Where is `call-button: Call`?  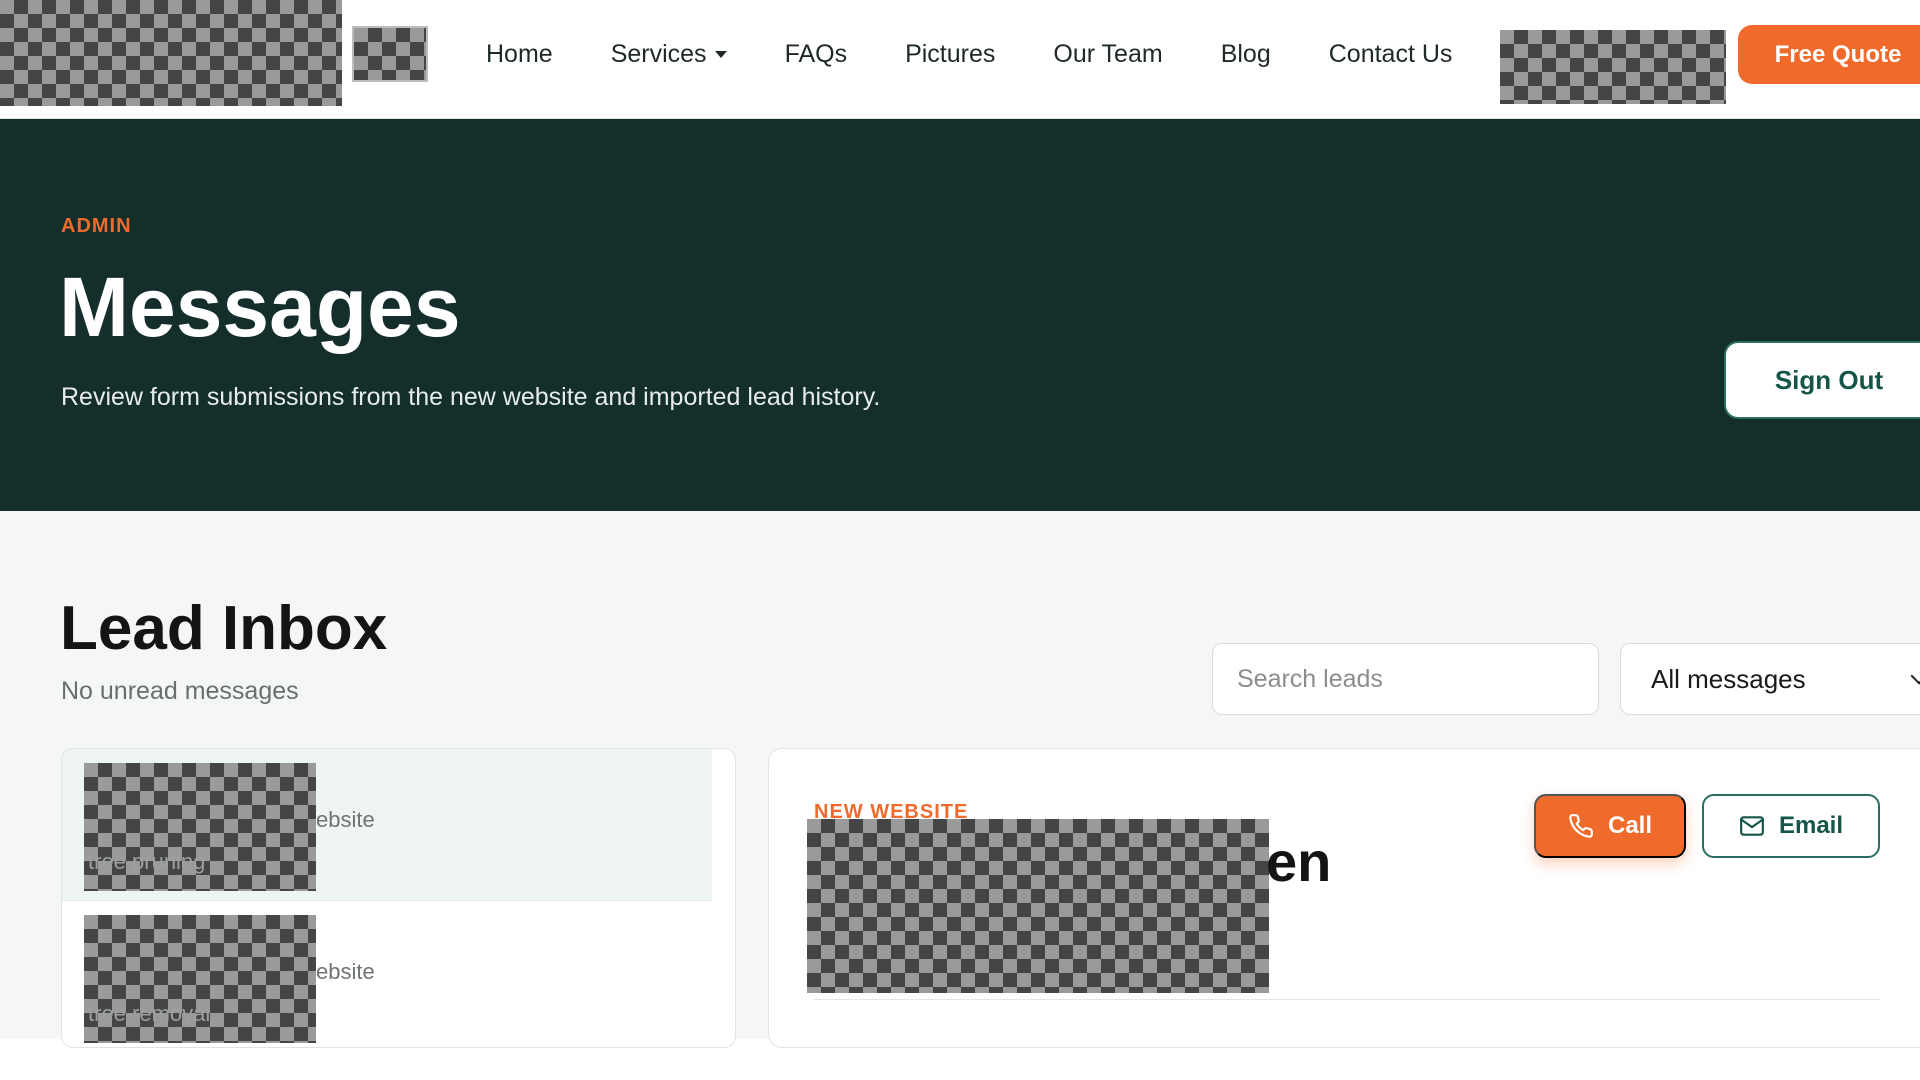 call-button: Call is located at coordinates (1610, 826).